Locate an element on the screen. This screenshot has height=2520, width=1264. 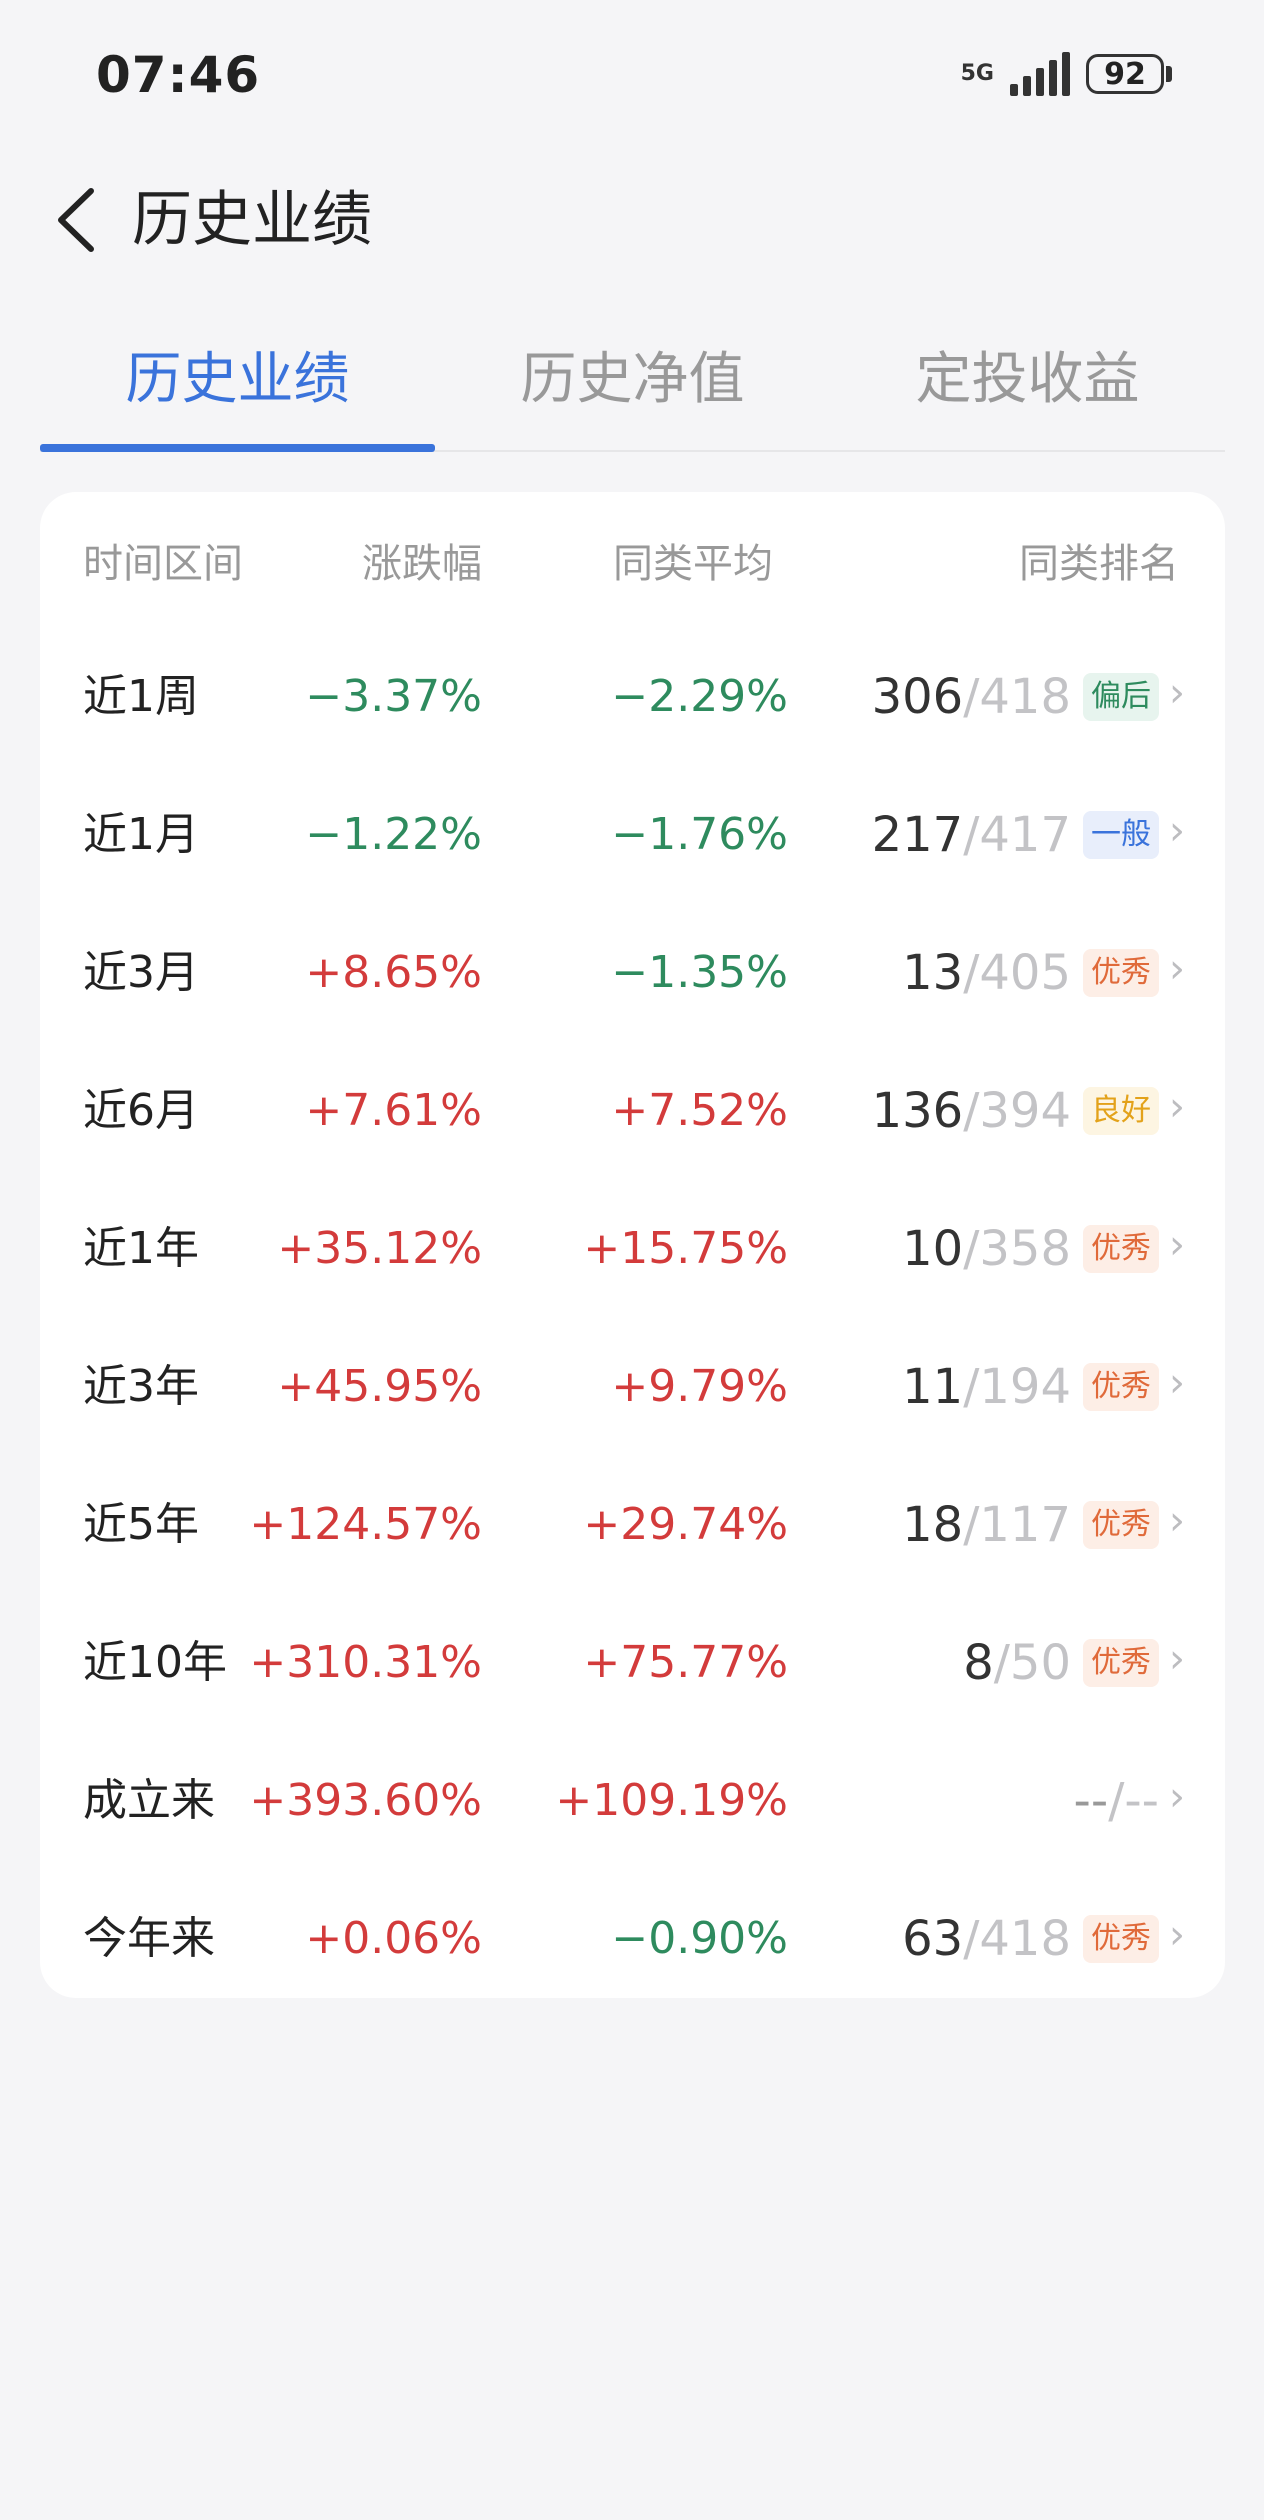
row-change: +393.60% is located at coordinates (365, 1800).